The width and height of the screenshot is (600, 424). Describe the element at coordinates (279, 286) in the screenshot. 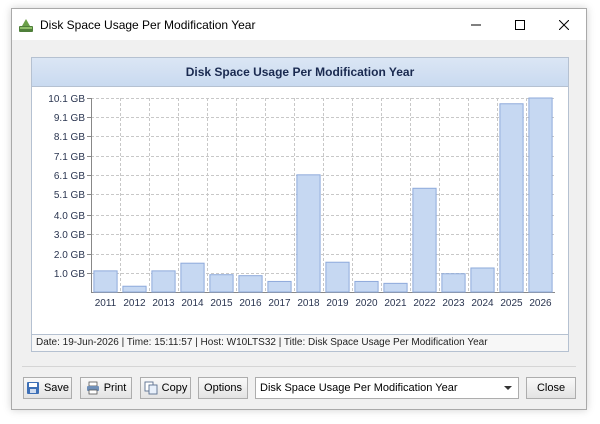

I see `bar-2017` at that location.